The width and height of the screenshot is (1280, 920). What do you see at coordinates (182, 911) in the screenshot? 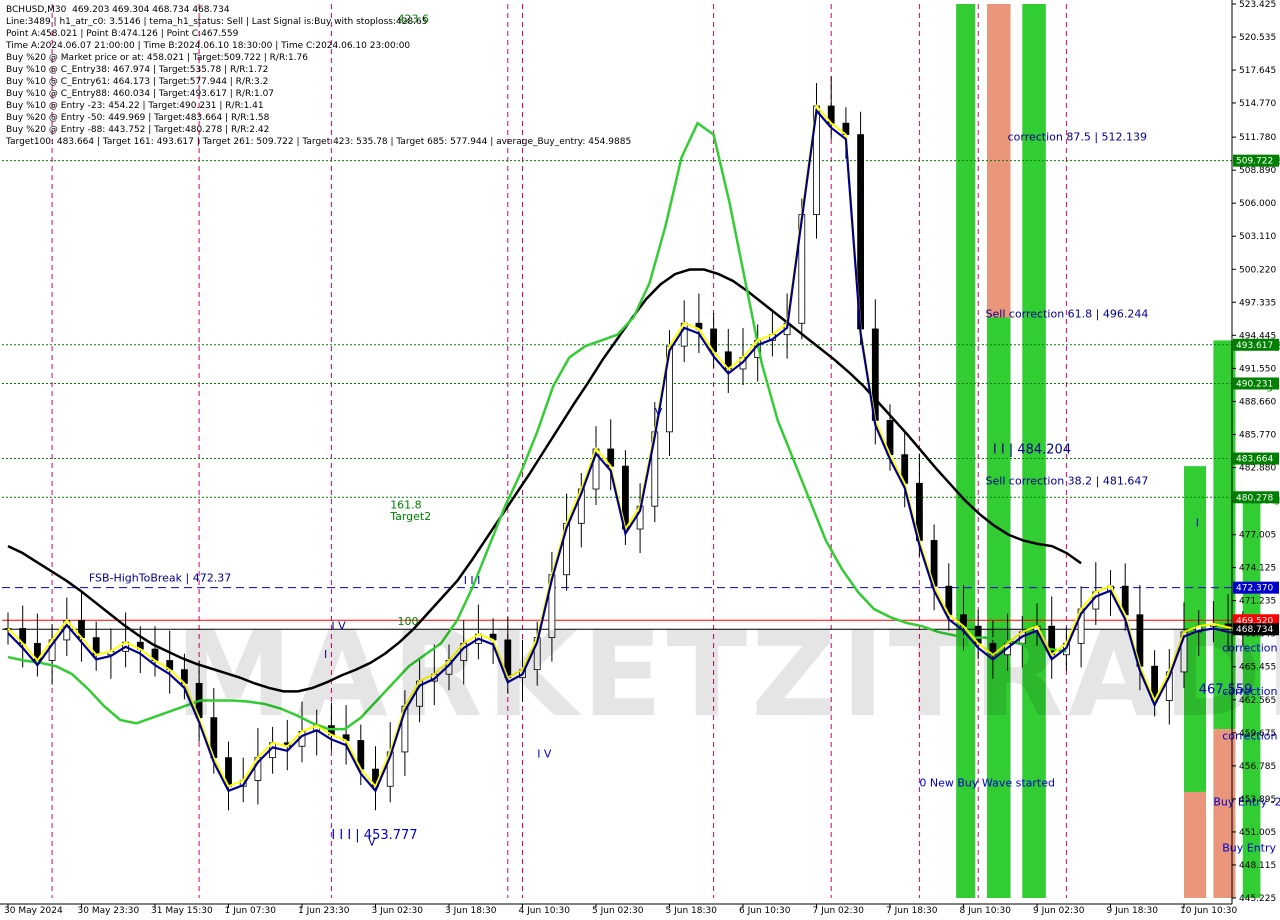
I see `x-tick-label: 31 May 15:30` at bounding box center [182, 911].